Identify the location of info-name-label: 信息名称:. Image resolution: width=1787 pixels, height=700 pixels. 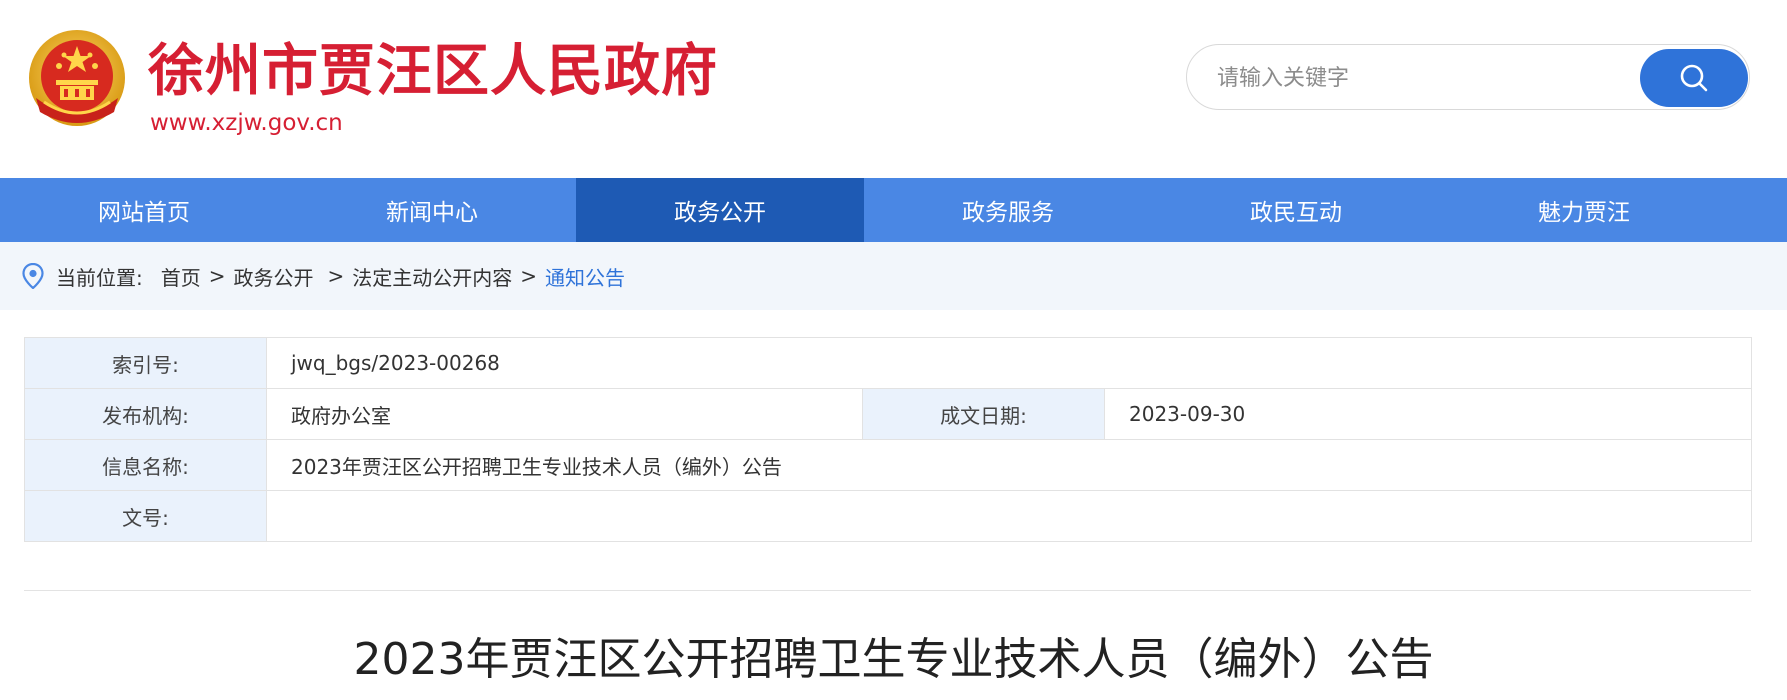
(145, 465).